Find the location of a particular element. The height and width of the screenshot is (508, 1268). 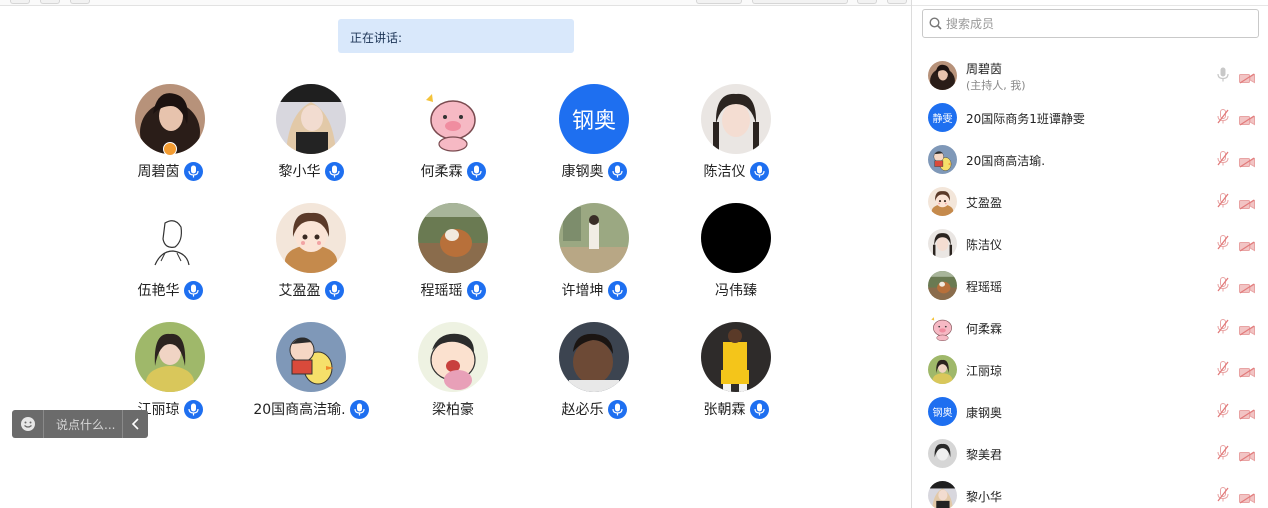

participant-tile: 周碧茵 is located at coordinates (170, 140).